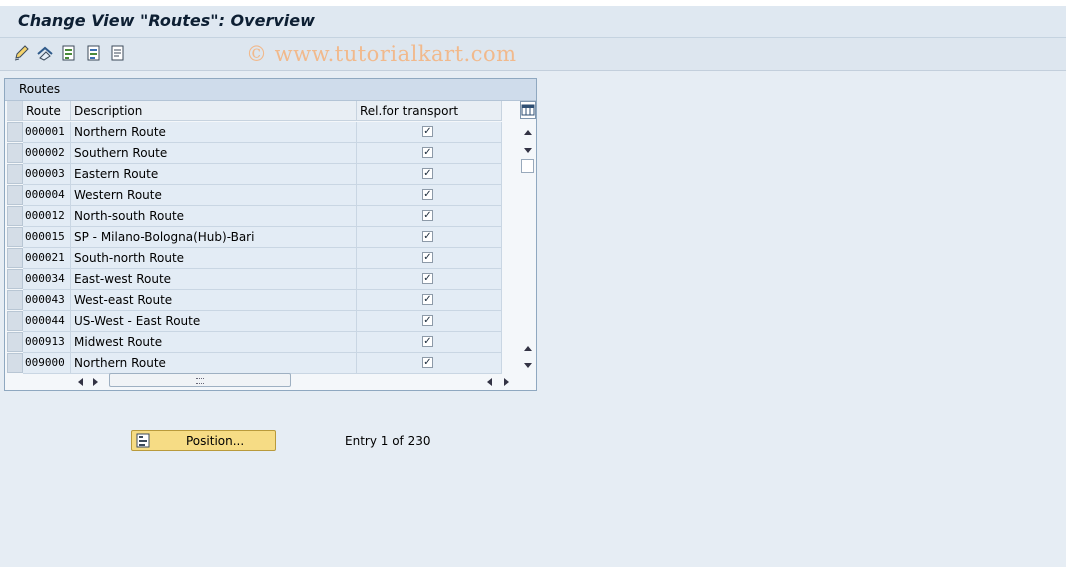  Describe the element at coordinates (47, 342) in the screenshot. I see `route-cell: 000913` at that location.